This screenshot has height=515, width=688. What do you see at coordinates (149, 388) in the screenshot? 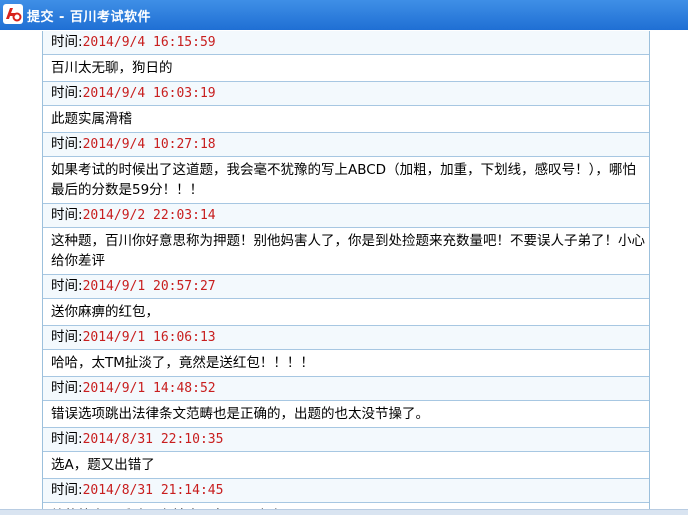
I see `comment-timestamp: 2014/9/1 14:48:52` at bounding box center [149, 388].